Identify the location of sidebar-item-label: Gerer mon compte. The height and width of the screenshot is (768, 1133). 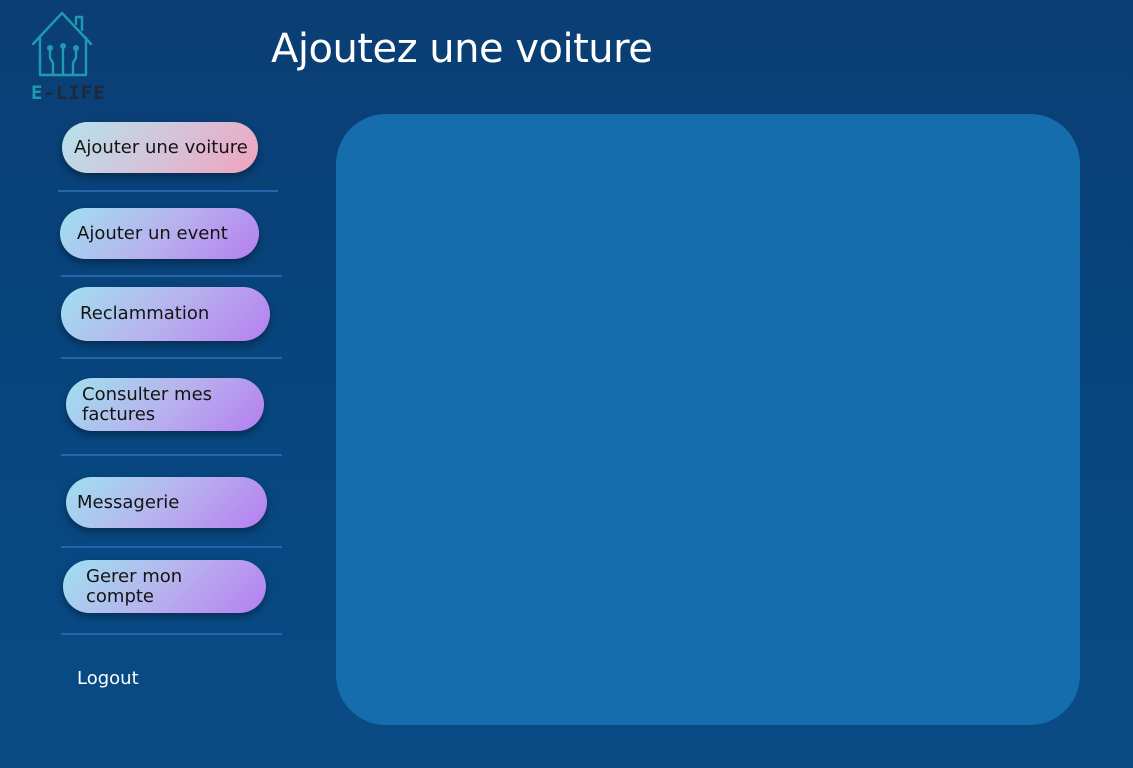
(134, 586).